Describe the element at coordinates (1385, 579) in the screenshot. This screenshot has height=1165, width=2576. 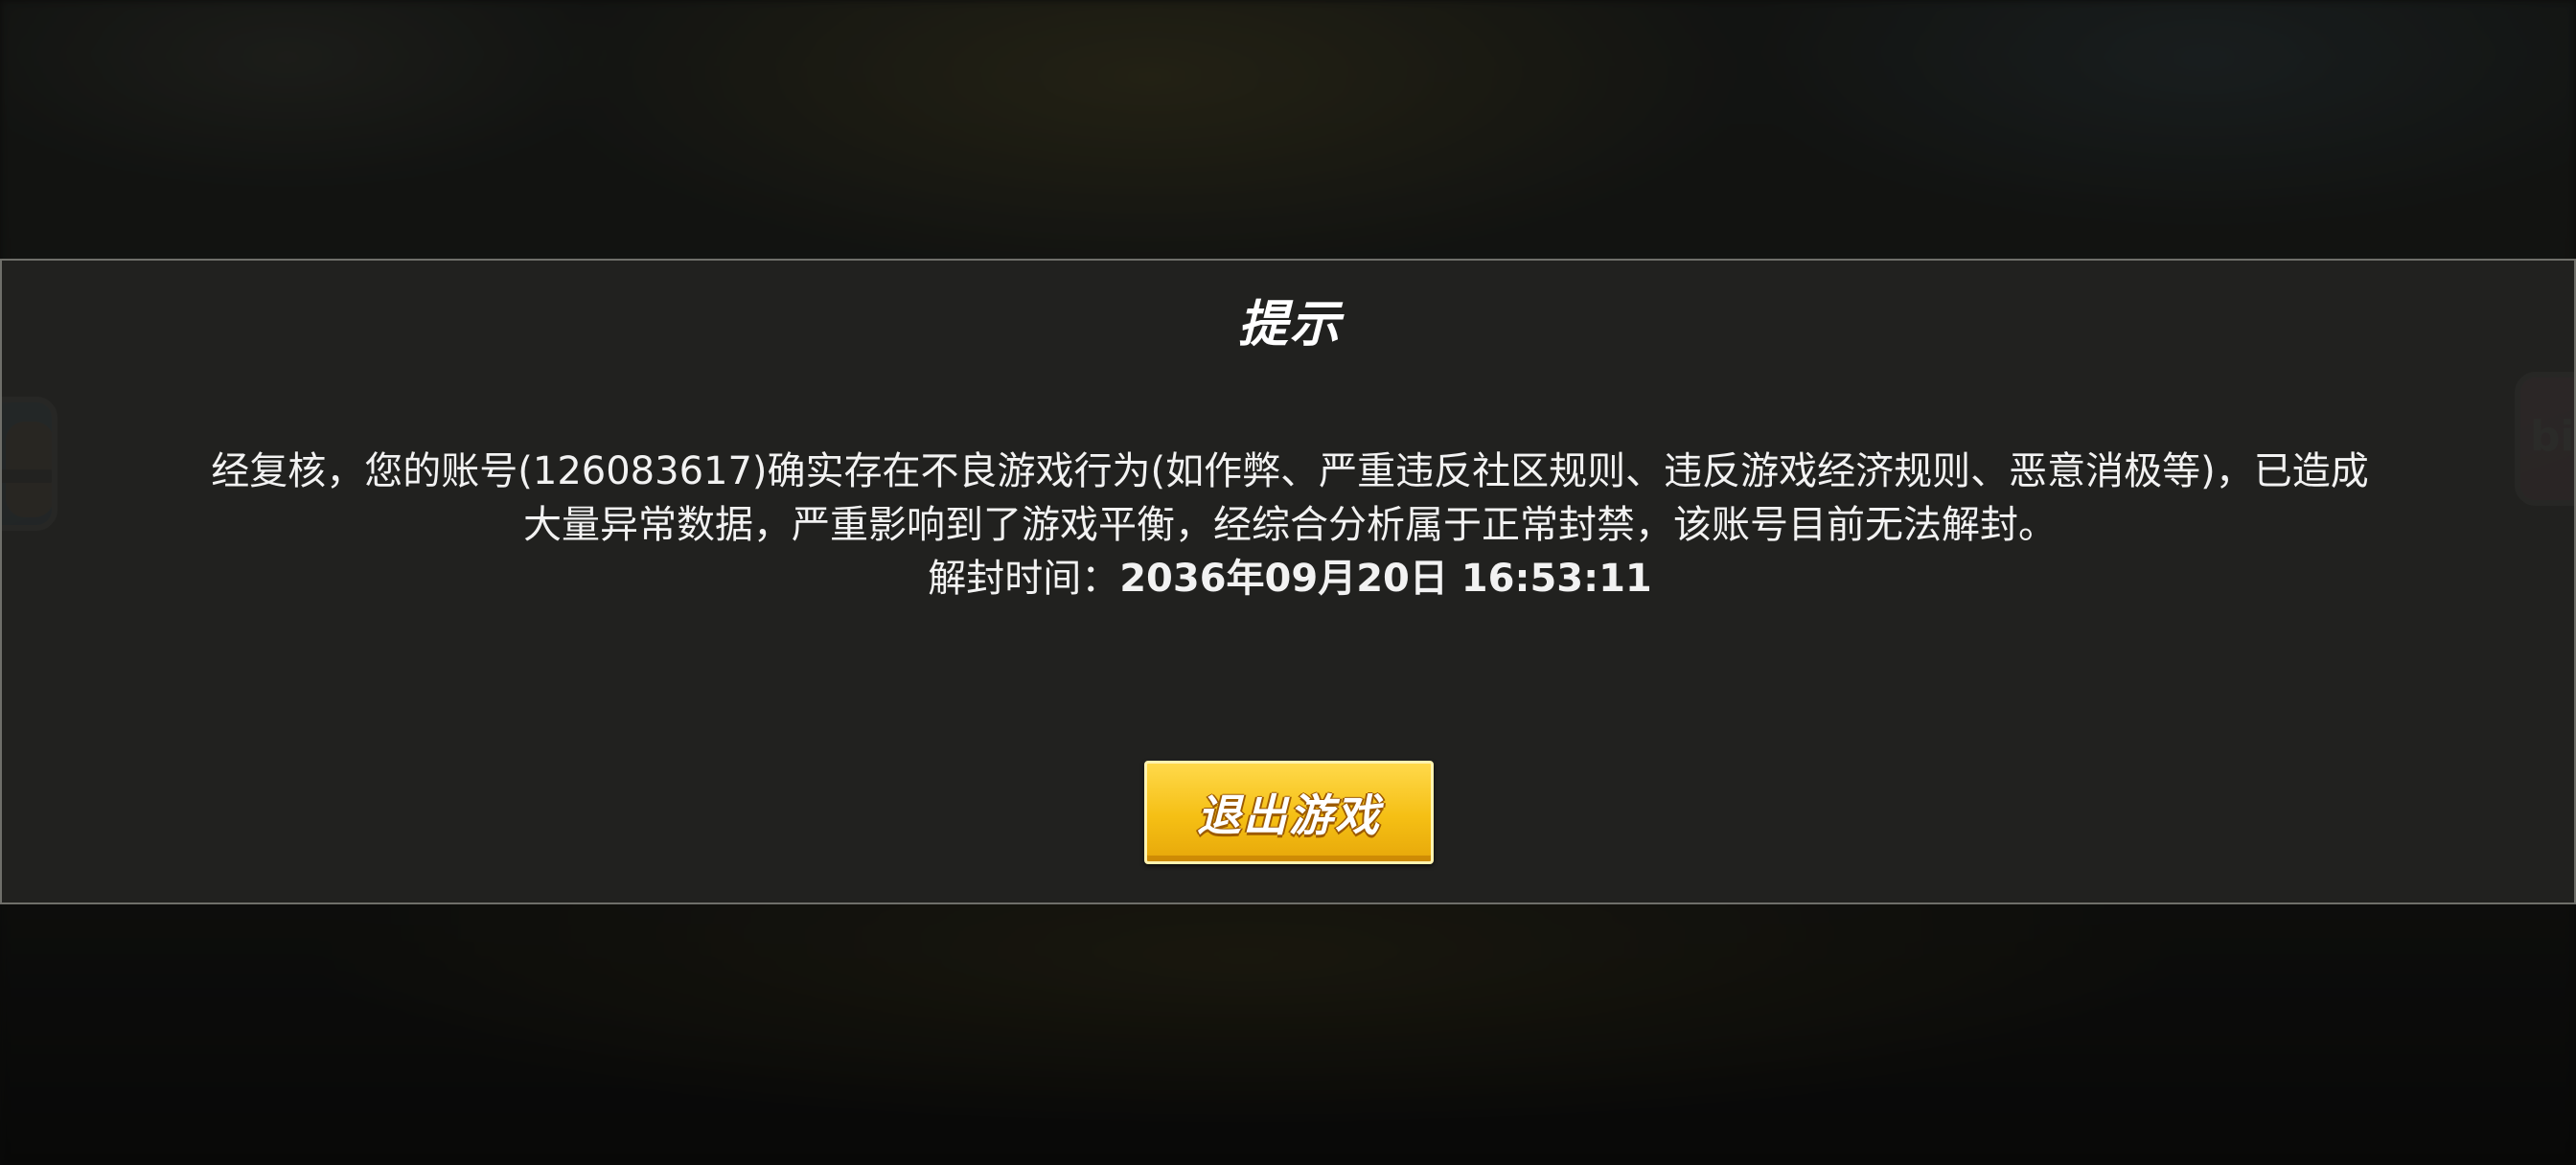
I see `unban-time-value: 2036年09月20日 16:53:11` at that location.